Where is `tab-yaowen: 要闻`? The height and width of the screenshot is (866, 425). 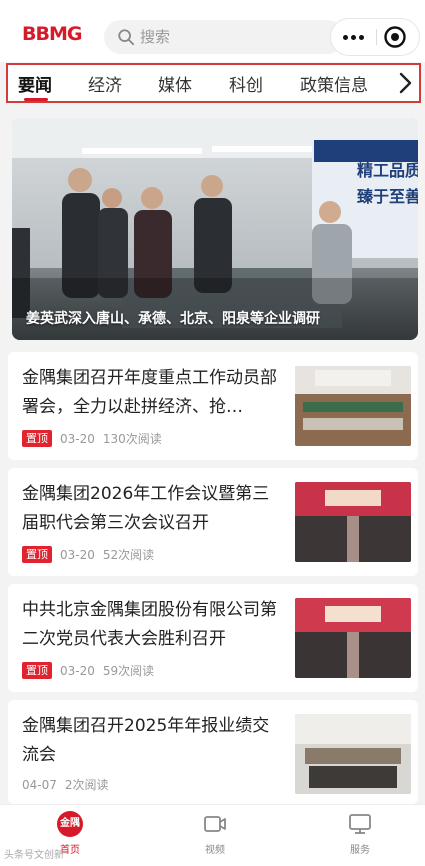
tab-yaowen: 要闻 is located at coordinates (35, 83).